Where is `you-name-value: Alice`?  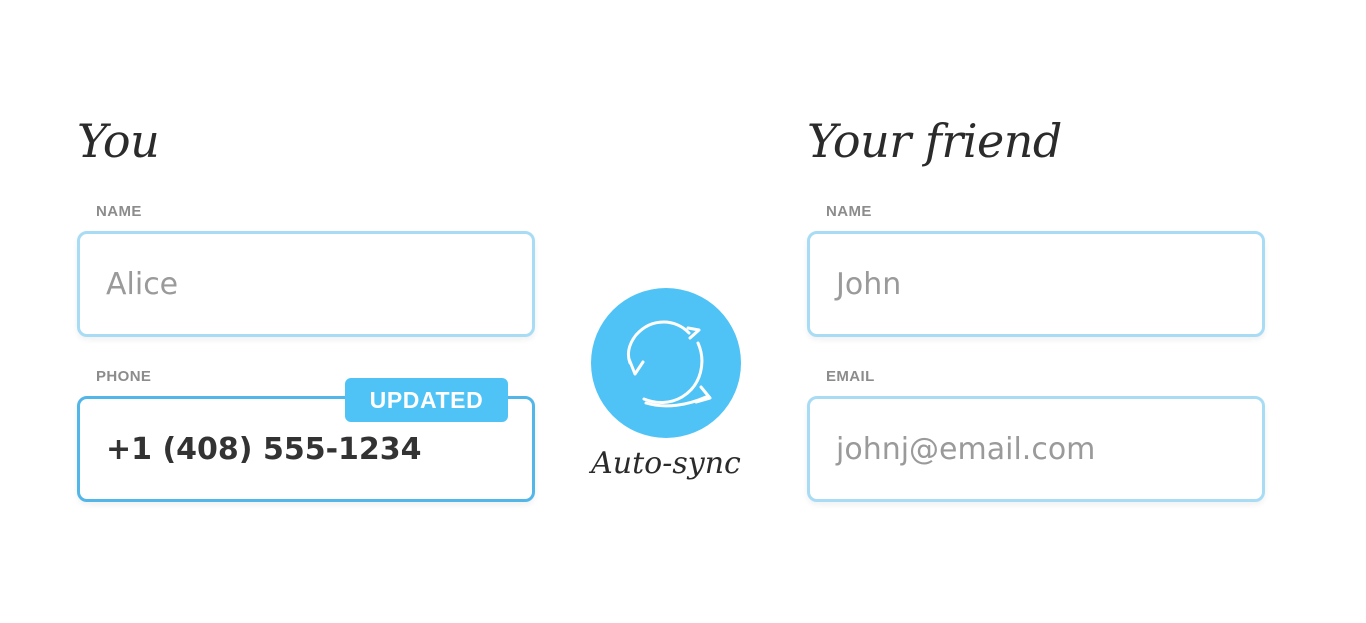 you-name-value: Alice is located at coordinates (142, 284).